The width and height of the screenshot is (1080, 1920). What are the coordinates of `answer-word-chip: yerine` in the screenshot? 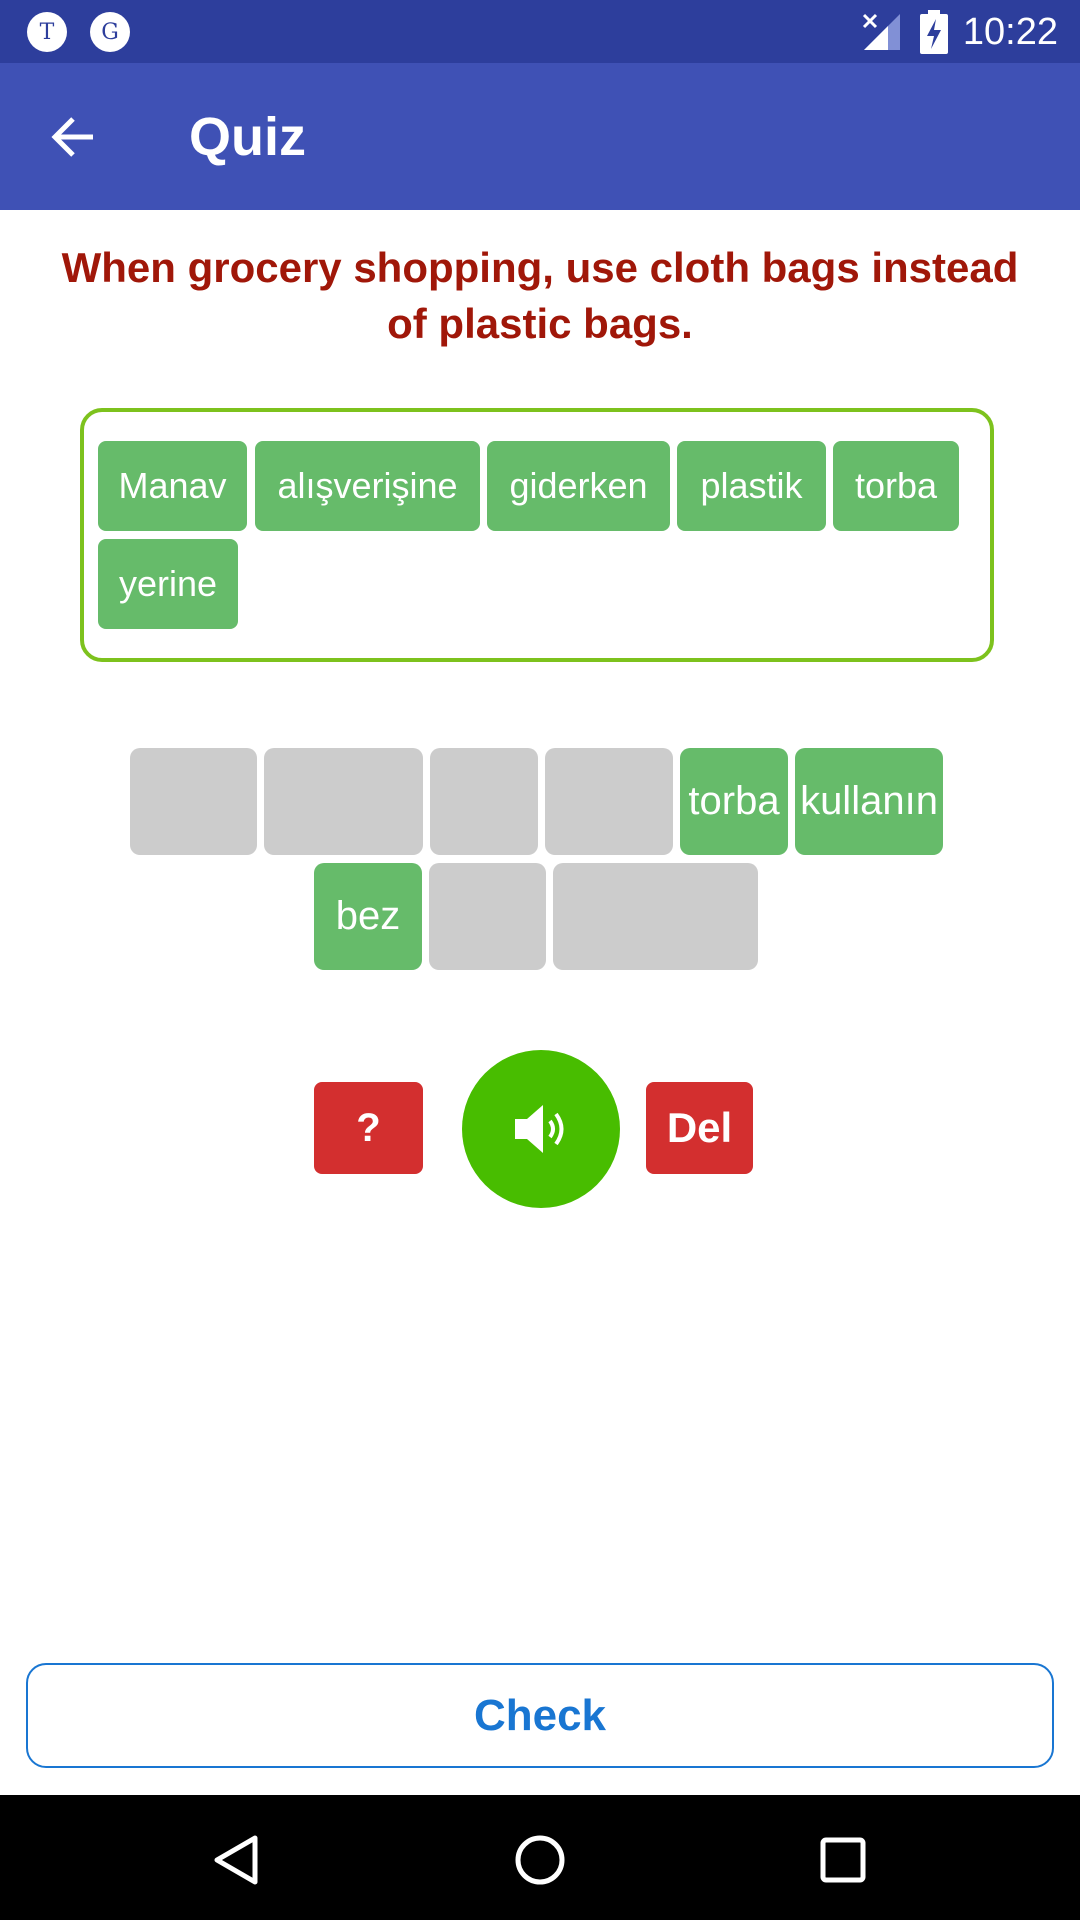 It's located at (168, 584).